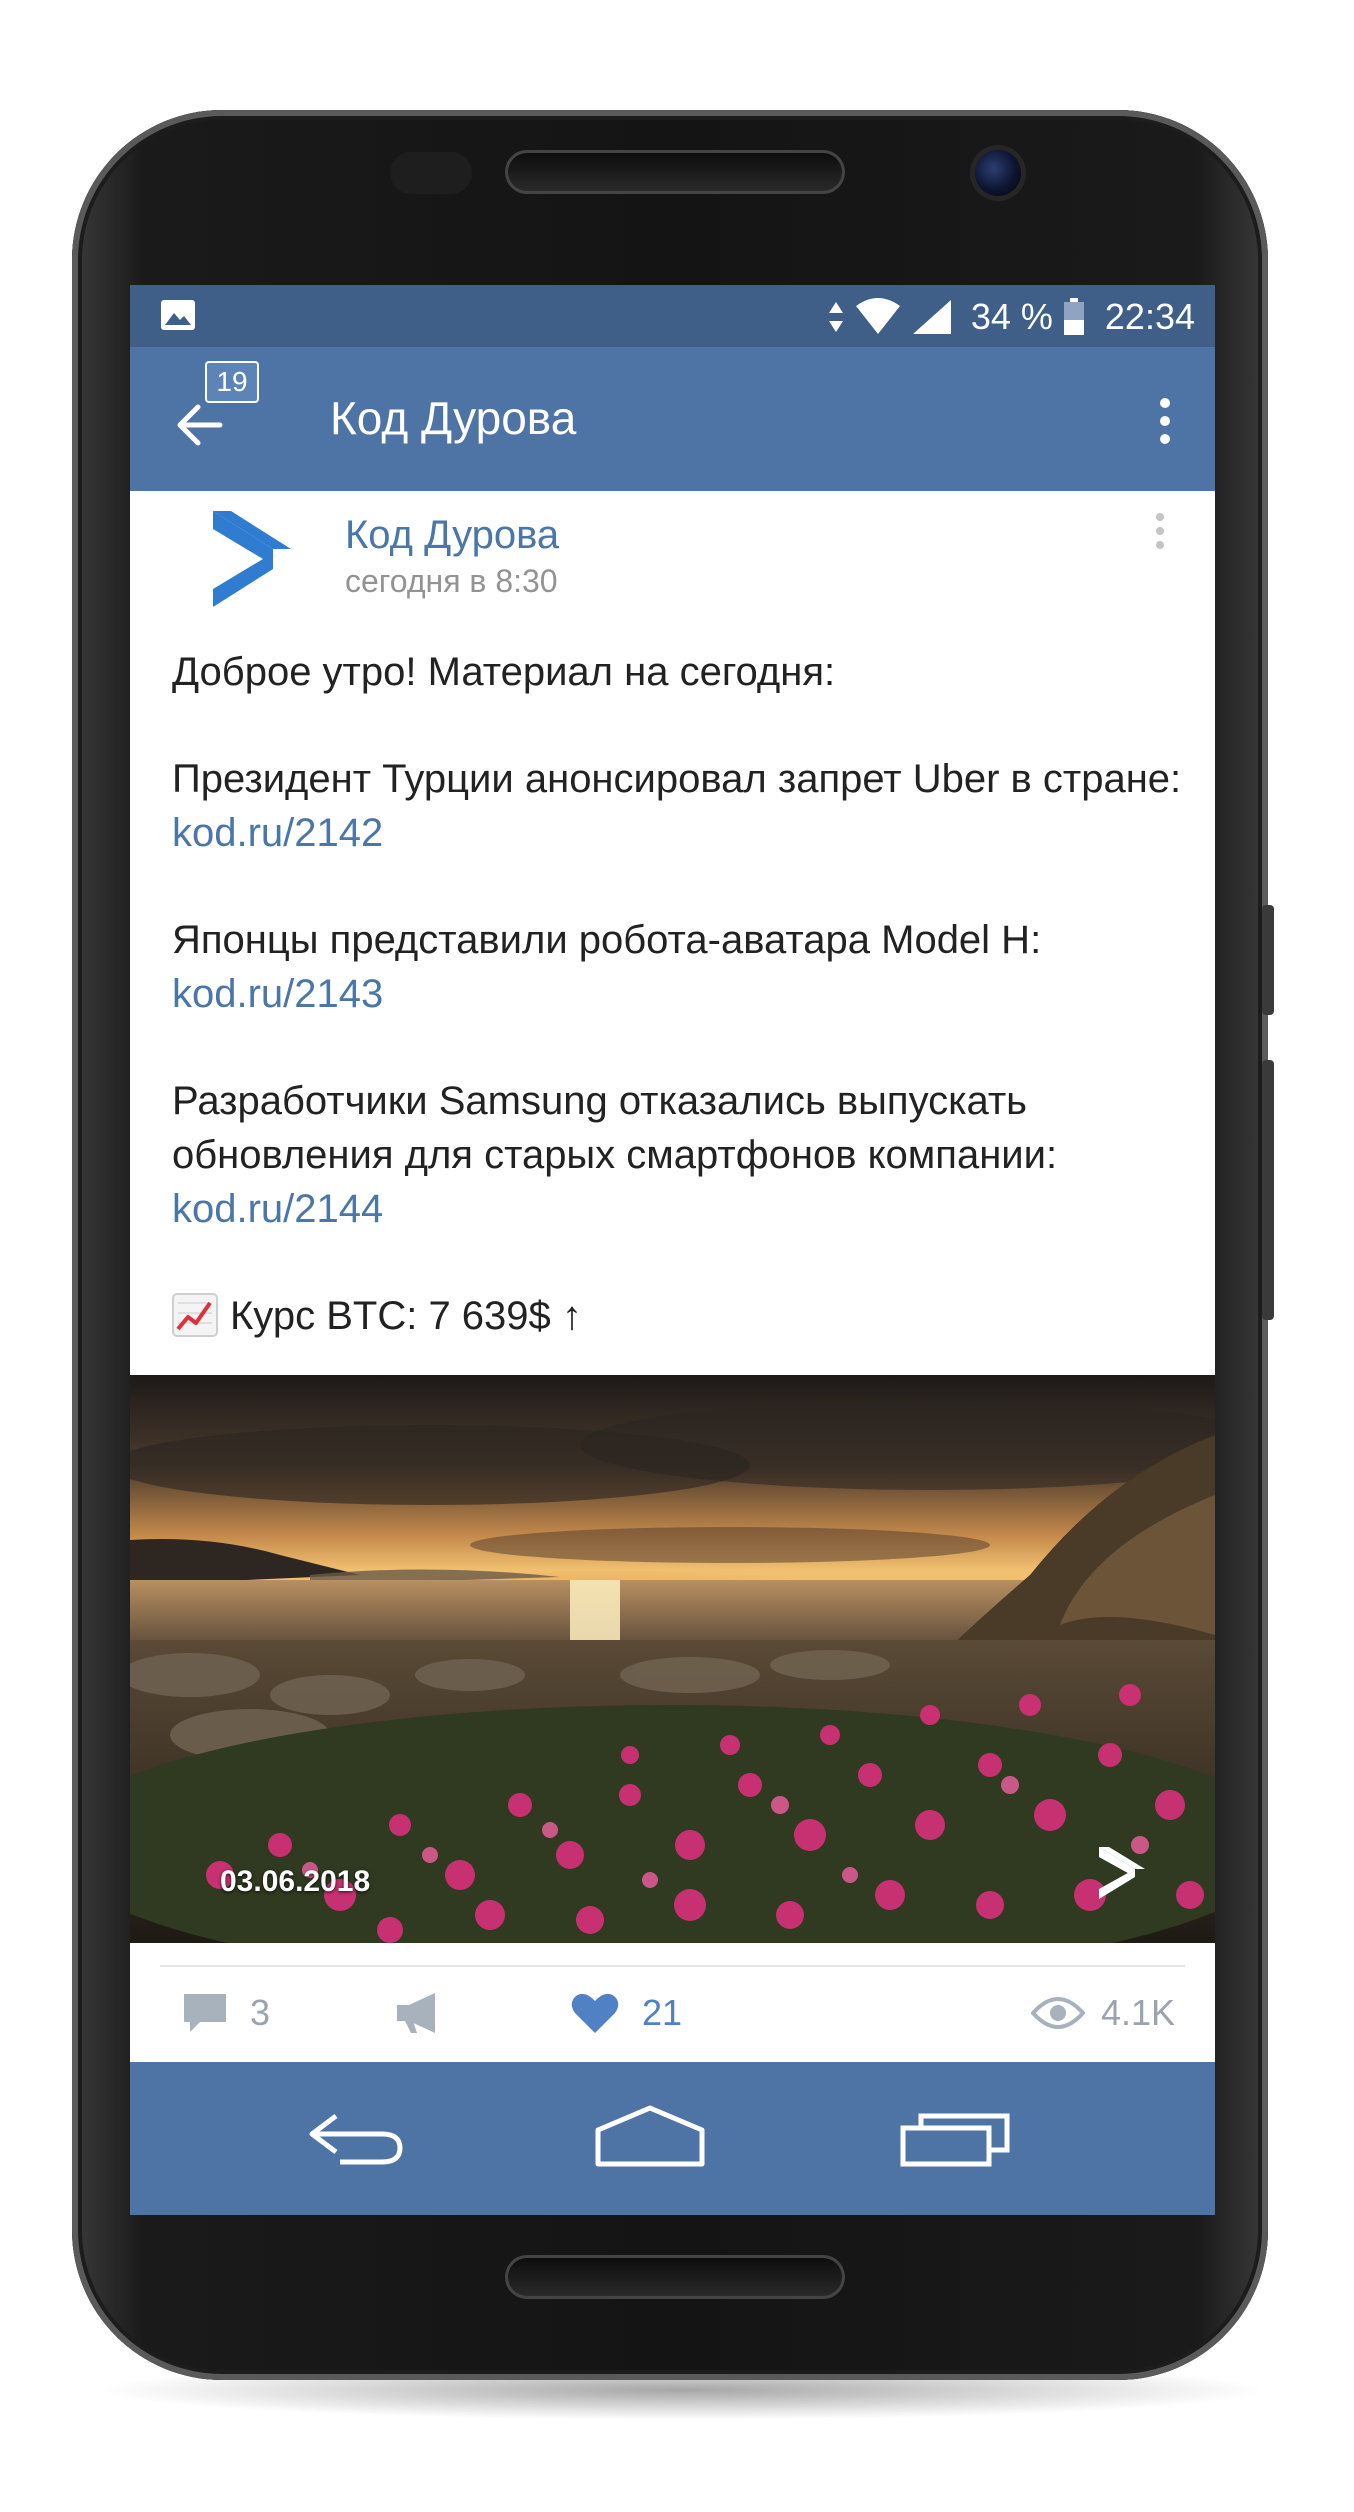 Image resolution: width=1354 pixels, height=2512 pixels. What do you see at coordinates (1268, 1190) in the screenshot?
I see `power-button` at bounding box center [1268, 1190].